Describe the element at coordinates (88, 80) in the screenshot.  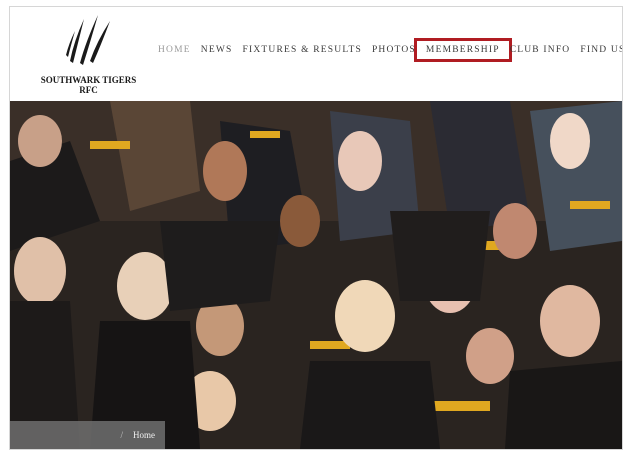
I see `club-name-line1: SOUTHWARK TIGERS` at that location.